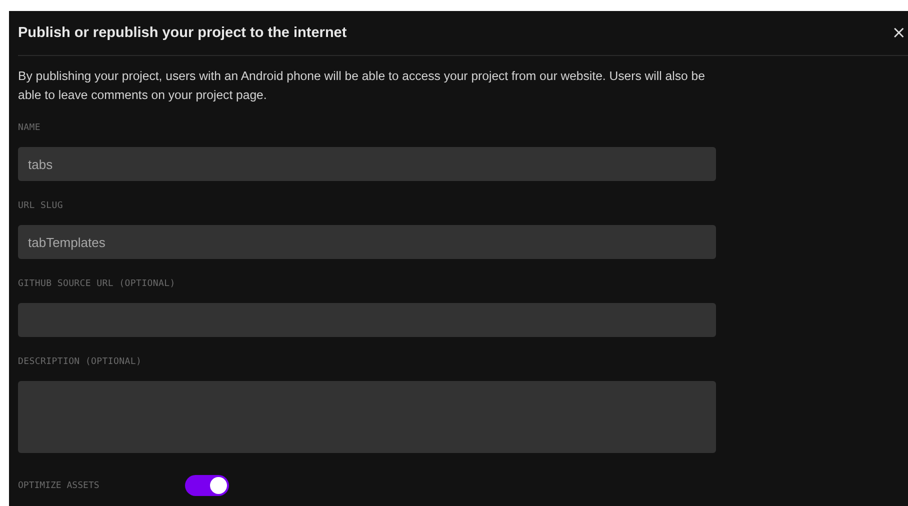  What do you see at coordinates (182, 33) in the screenshot?
I see `dialog-title: Publish or republish your project to the internet` at bounding box center [182, 33].